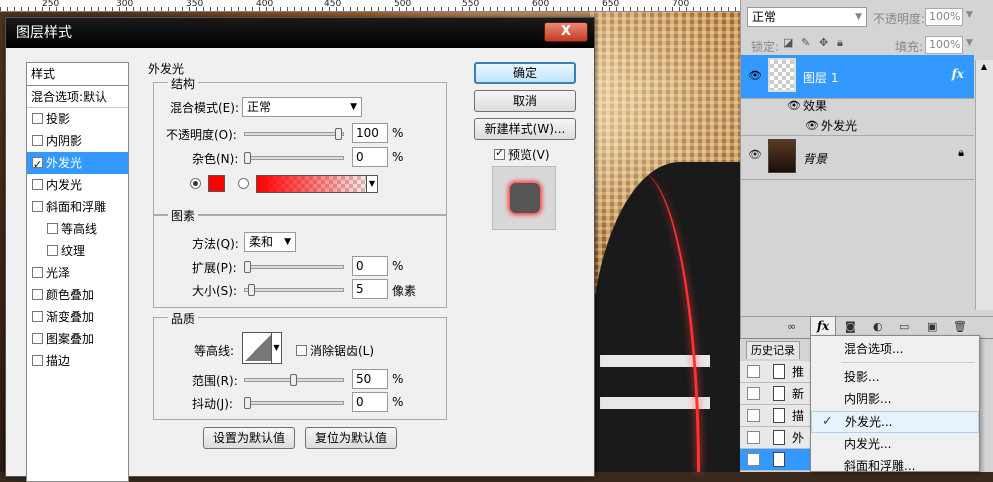 The width and height of the screenshot is (993, 482). I want to click on solid-color-radio, so click(195, 183).